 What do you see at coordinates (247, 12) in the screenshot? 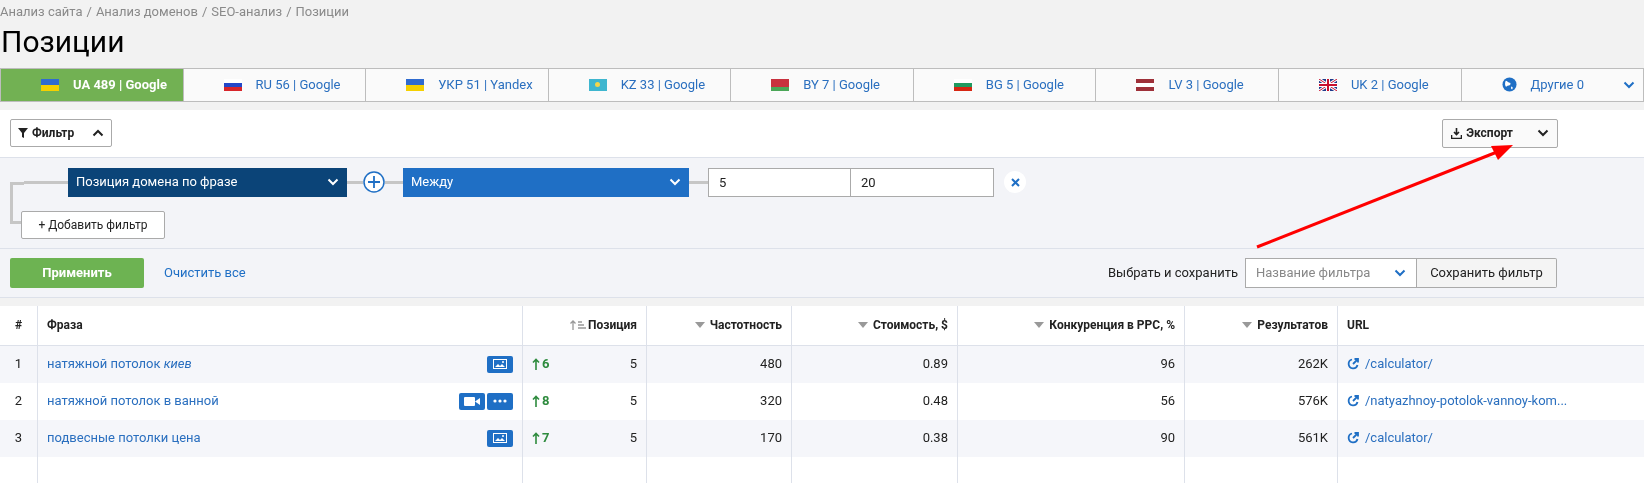
I see `breadcrumb-link: SEO-анализ` at bounding box center [247, 12].